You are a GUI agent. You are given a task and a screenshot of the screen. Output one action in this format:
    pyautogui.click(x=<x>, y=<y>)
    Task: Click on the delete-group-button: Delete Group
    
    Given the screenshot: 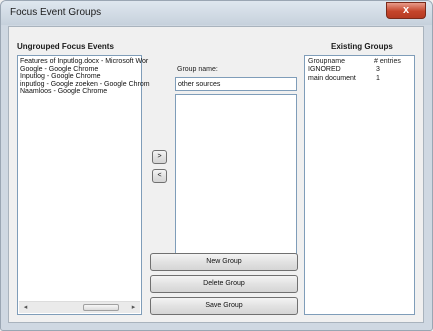 What is the action you would take?
    pyautogui.click(x=224, y=284)
    